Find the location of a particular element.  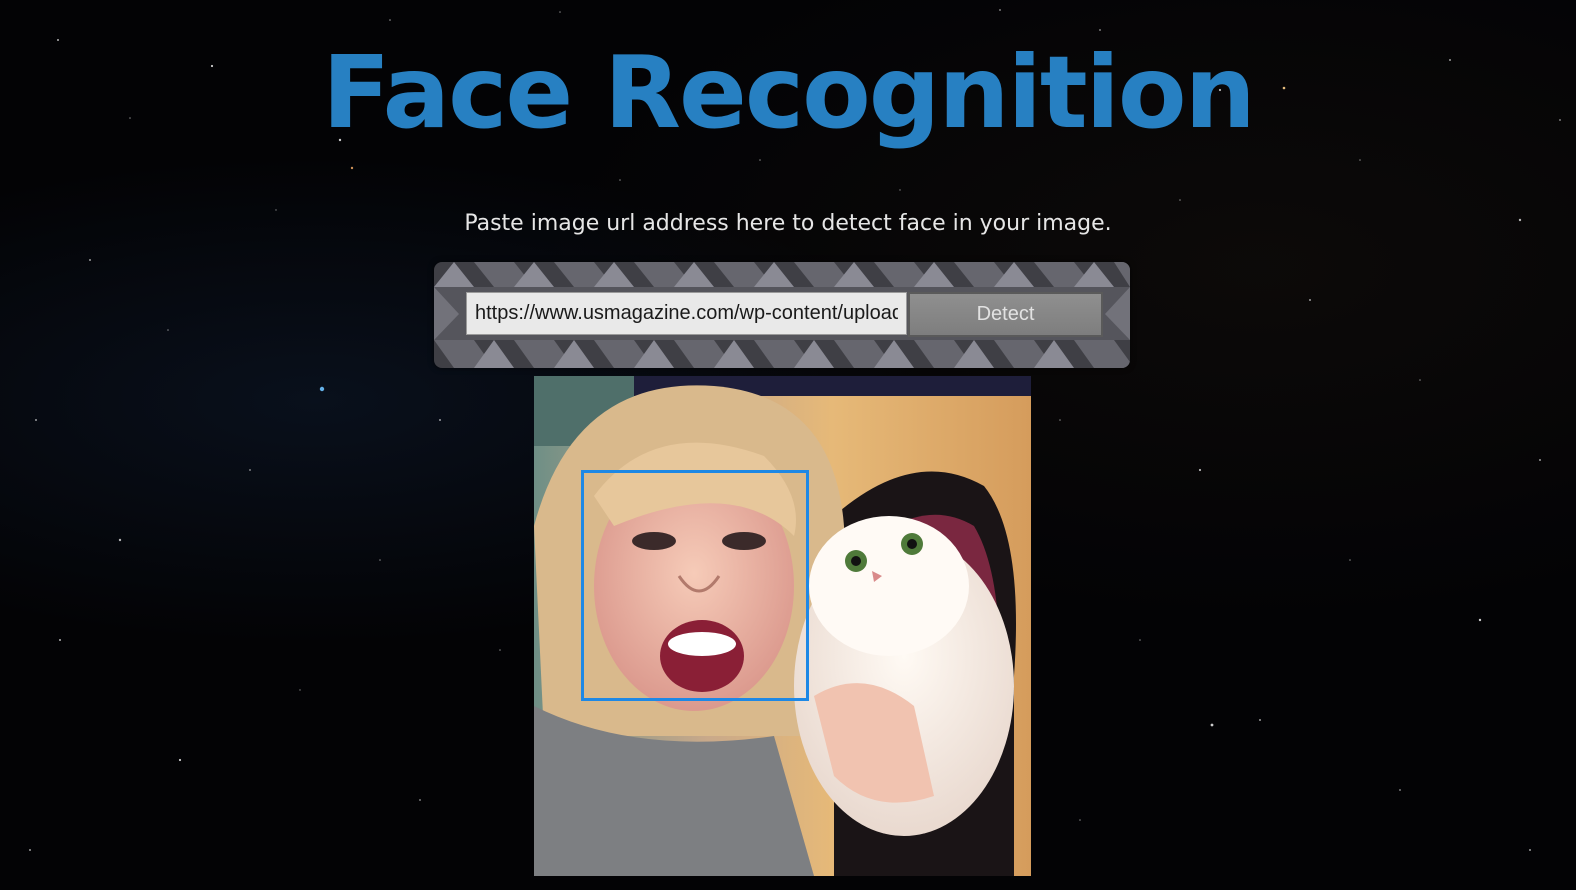

url-form-panel: Detect is located at coordinates (782, 315).